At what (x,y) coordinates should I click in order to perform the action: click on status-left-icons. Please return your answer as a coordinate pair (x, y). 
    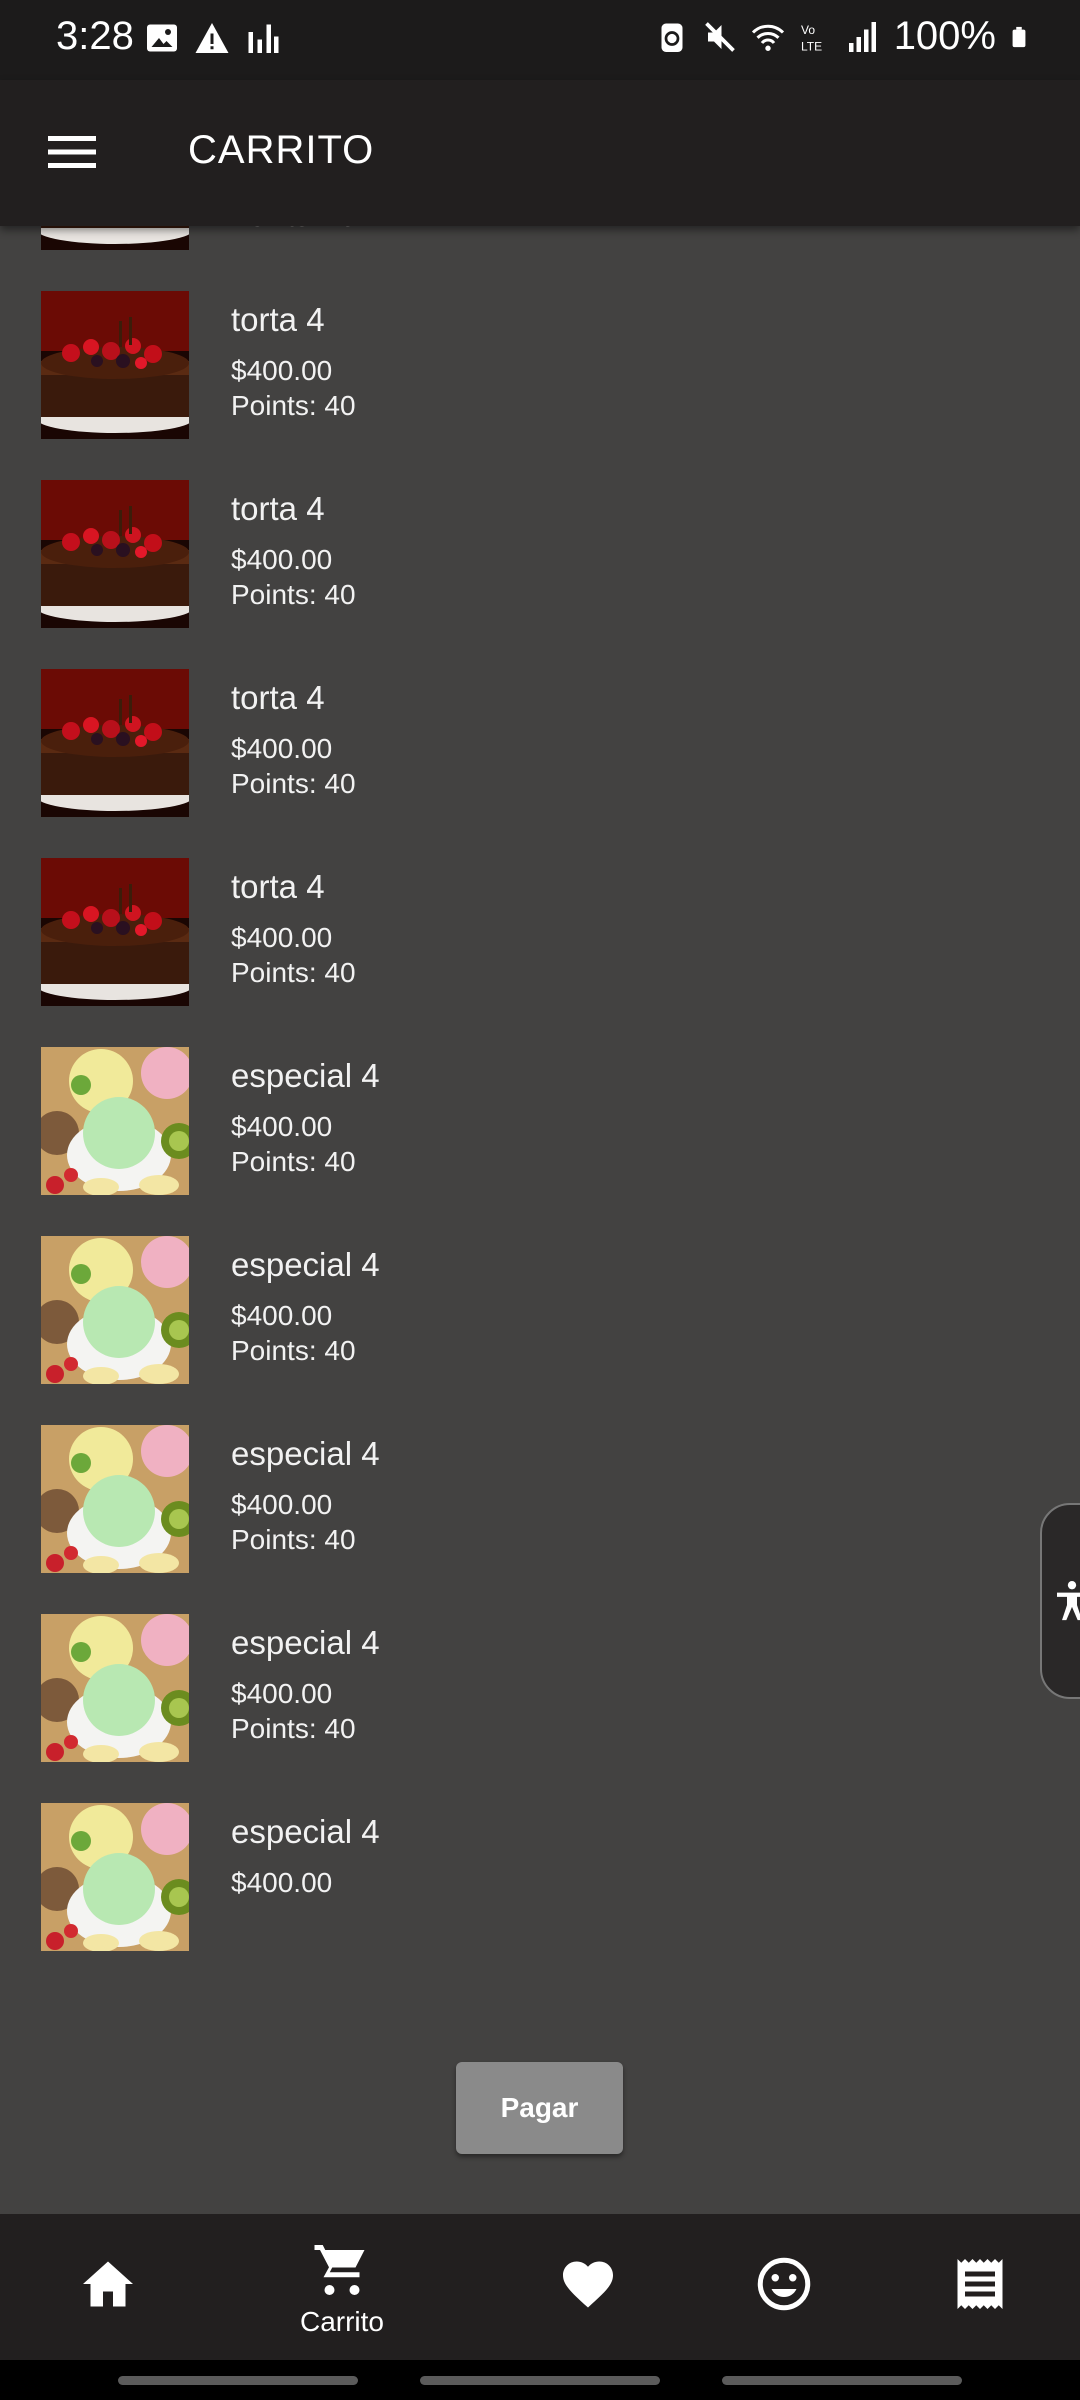
    Looking at the image, I should click on (212, 38).